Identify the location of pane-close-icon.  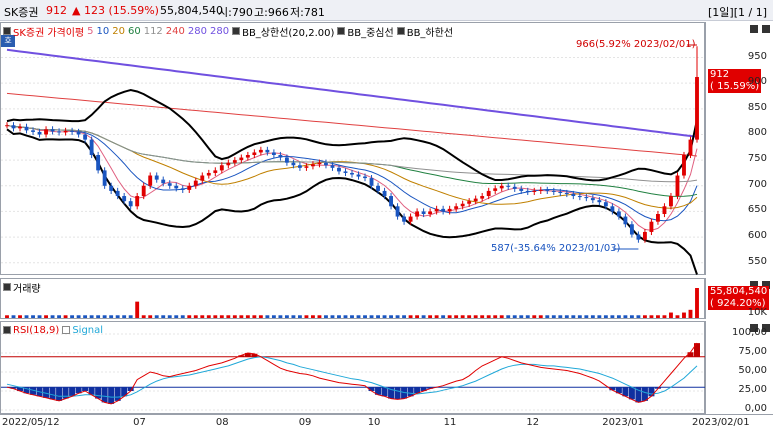
(766, 29).